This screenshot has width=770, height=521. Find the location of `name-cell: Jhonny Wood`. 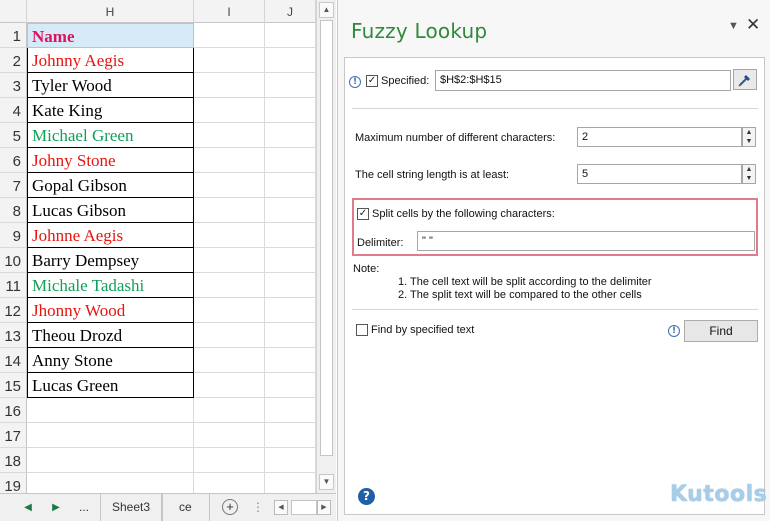

name-cell: Jhonny Wood is located at coordinates (110, 310).